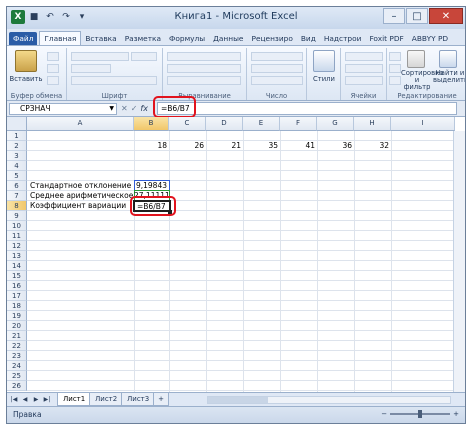  I want to click on zoom-slider, so click(420, 414).